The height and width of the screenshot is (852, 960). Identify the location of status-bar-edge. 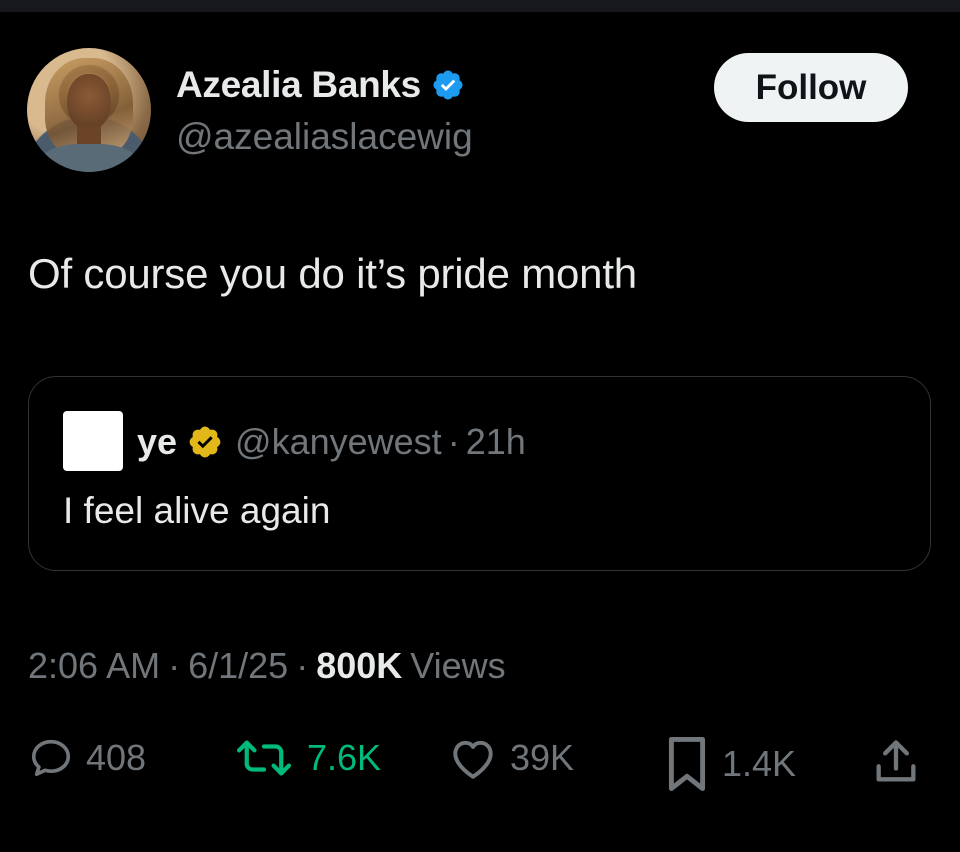
(480, 6).